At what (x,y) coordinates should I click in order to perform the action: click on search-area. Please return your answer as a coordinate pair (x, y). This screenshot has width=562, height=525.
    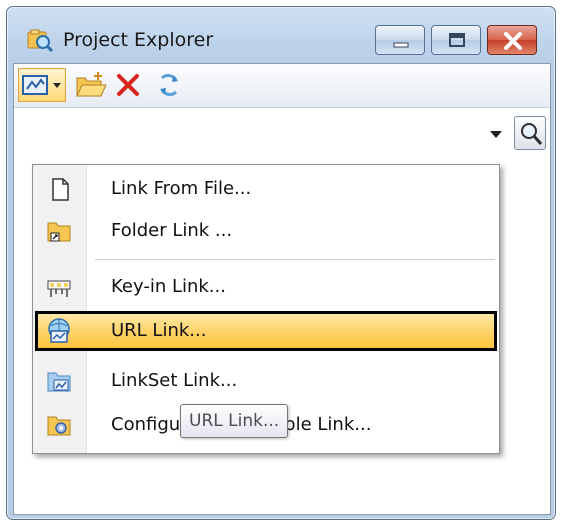
    Looking at the image, I should click on (516, 133).